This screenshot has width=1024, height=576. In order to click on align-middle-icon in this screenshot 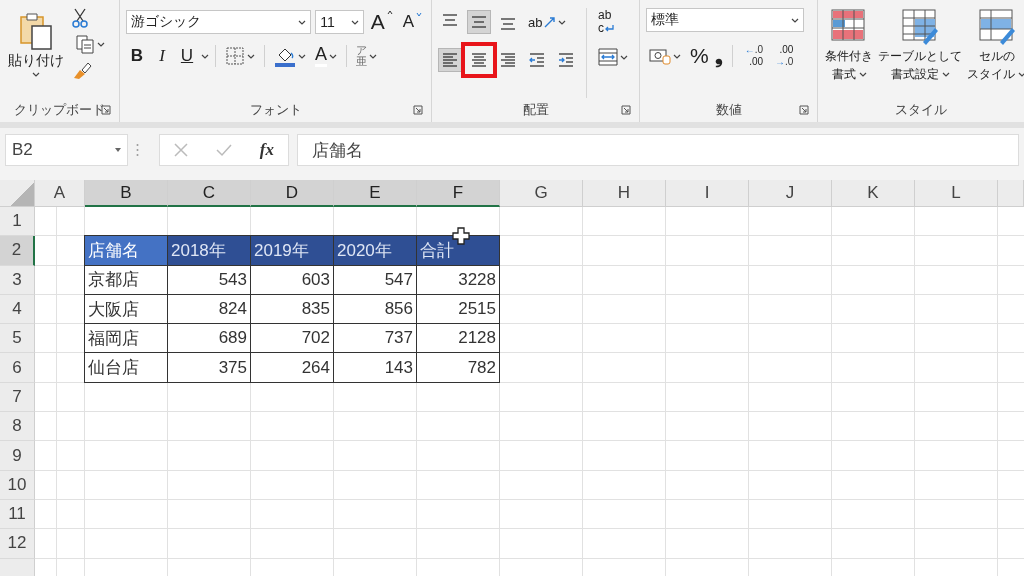, I will do `click(479, 22)`.